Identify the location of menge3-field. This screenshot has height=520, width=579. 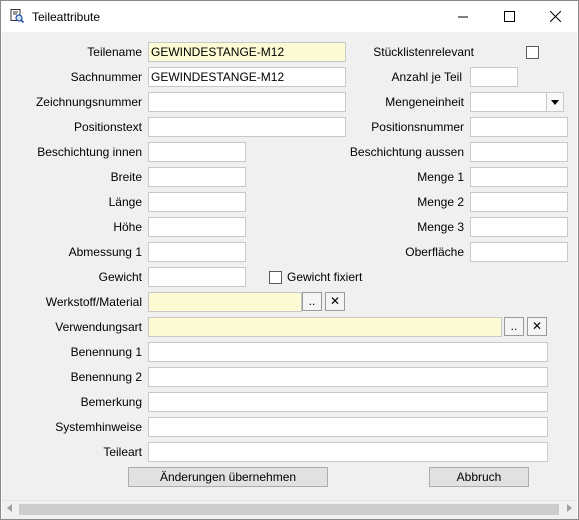
(519, 227).